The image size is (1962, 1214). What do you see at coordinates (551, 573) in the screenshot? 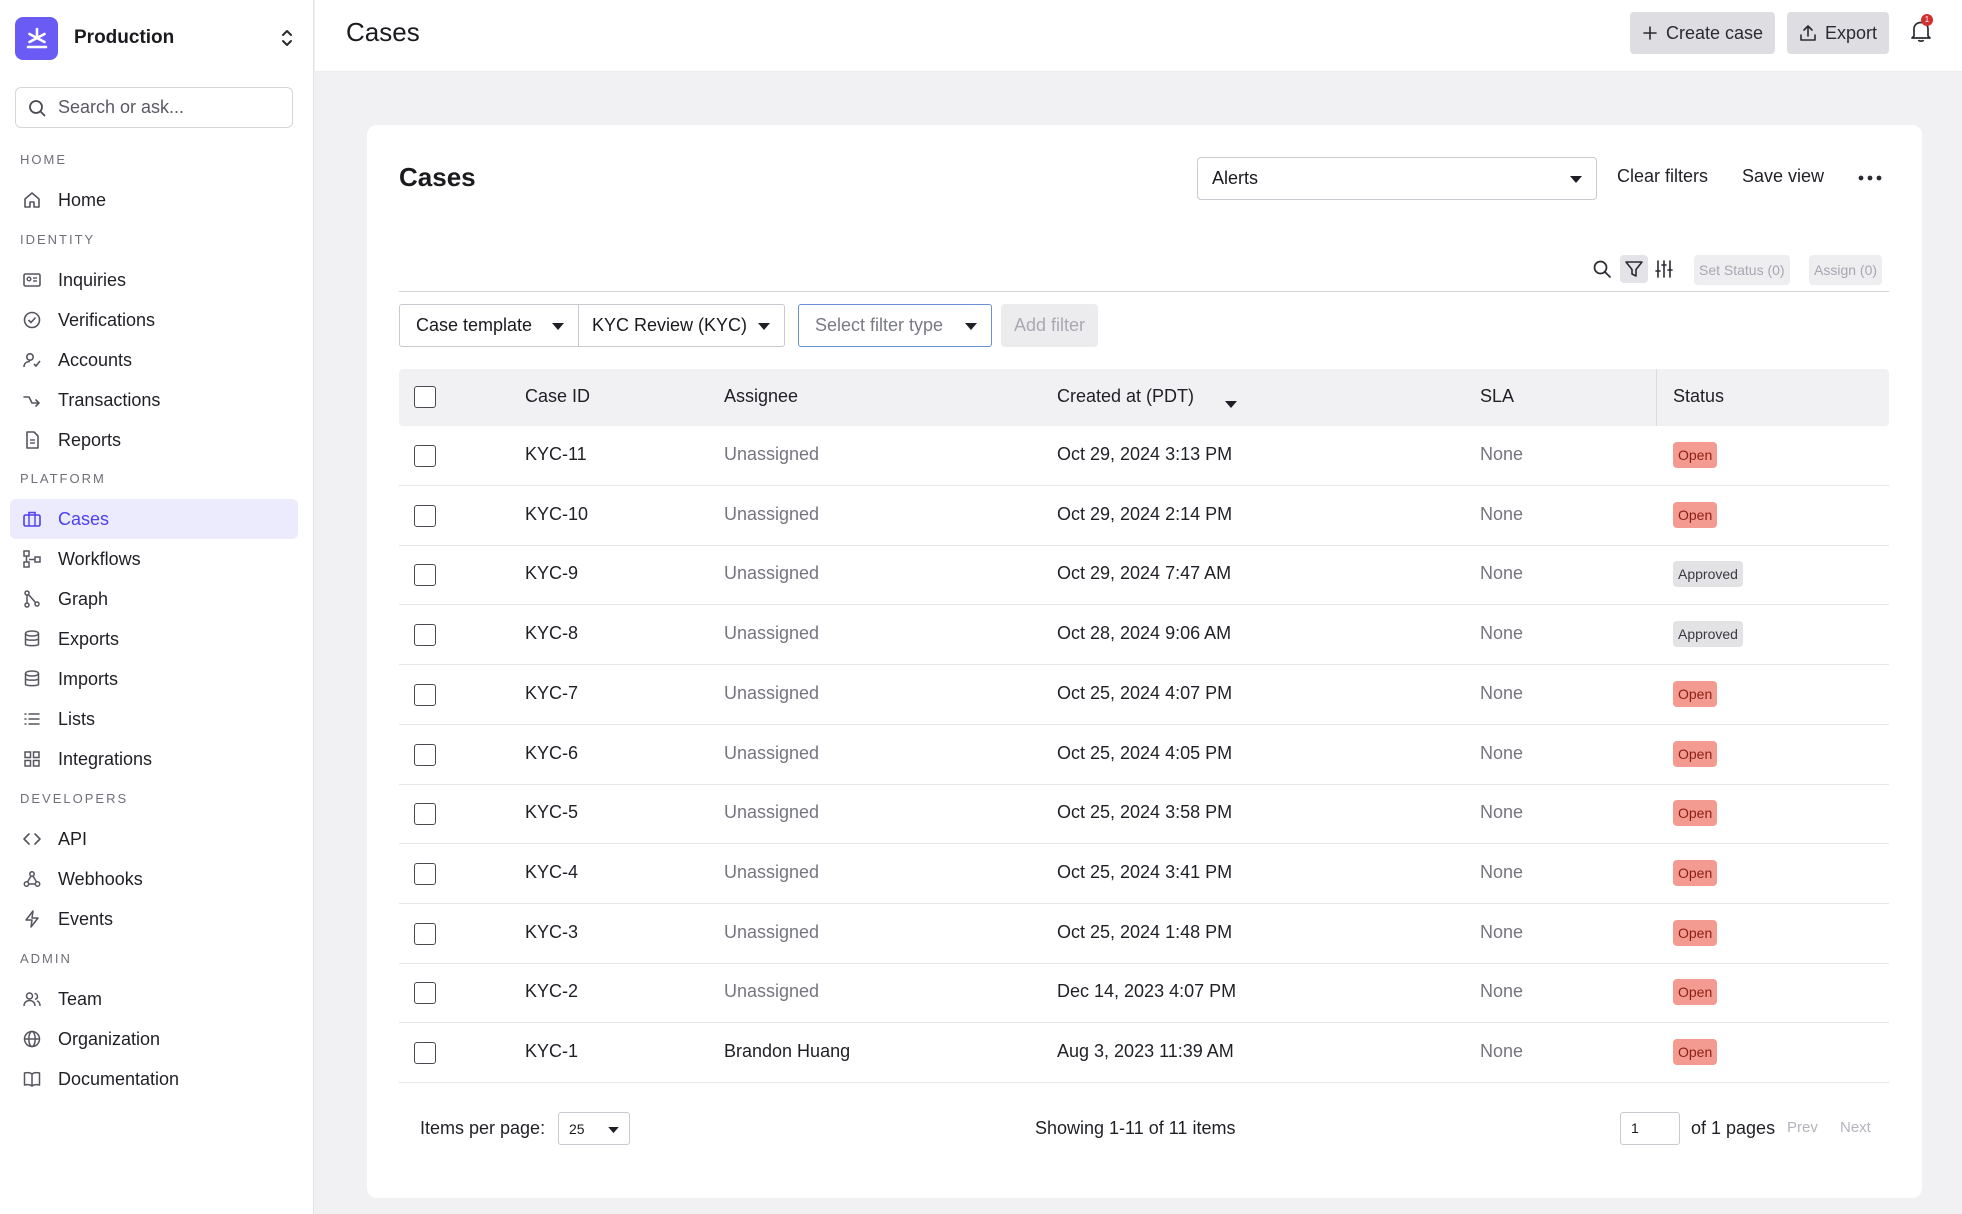
I see `case-id: KYC-9` at bounding box center [551, 573].